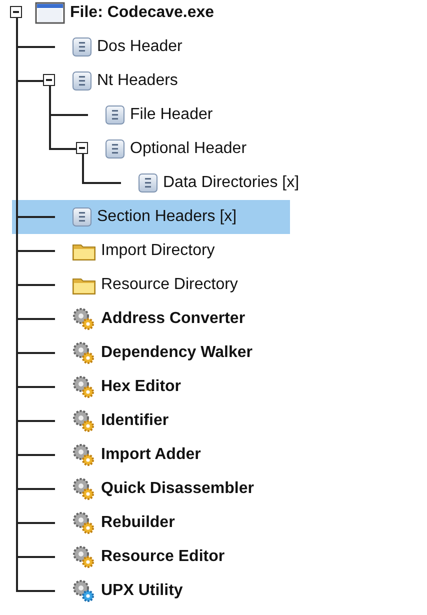 This screenshot has width=427, height=615. Describe the element at coordinates (173, 319) in the screenshot. I see `tree-item-label: Address Converter` at that location.